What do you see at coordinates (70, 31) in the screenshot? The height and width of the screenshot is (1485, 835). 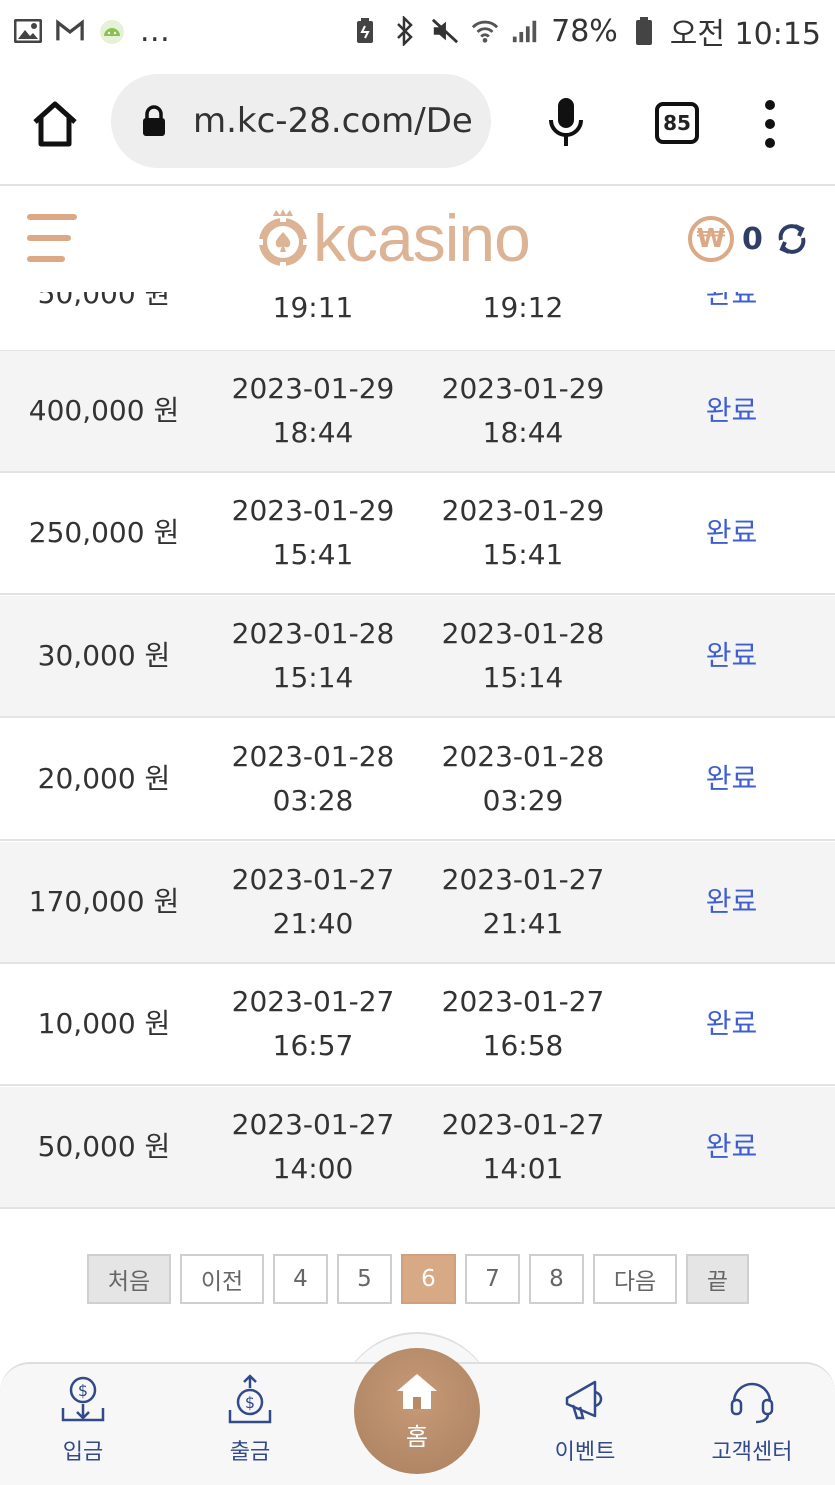 I see `gmail-icon` at bounding box center [70, 31].